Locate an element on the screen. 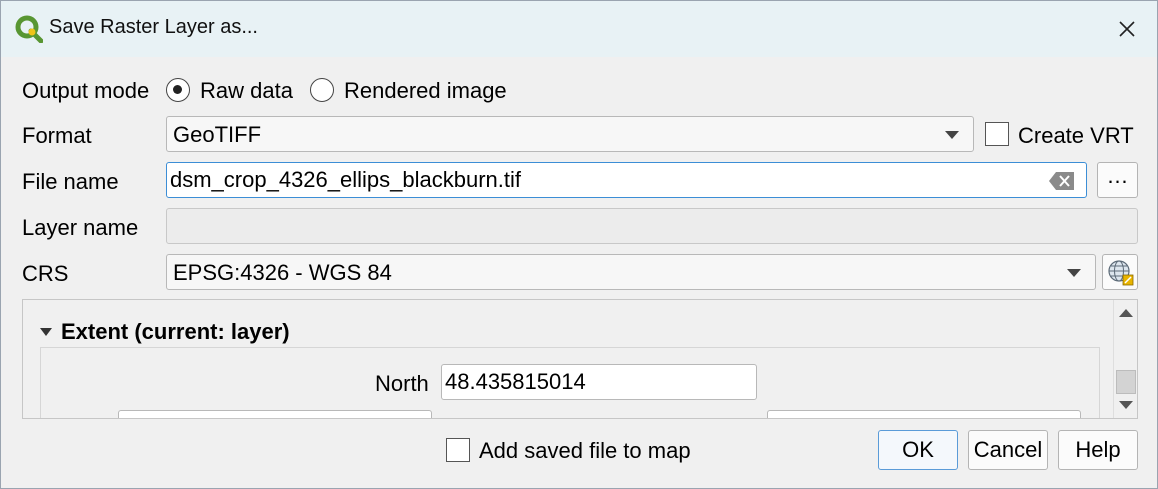 The width and height of the screenshot is (1158, 489). collapse-triangle-icon is located at coordinates (46, 333).